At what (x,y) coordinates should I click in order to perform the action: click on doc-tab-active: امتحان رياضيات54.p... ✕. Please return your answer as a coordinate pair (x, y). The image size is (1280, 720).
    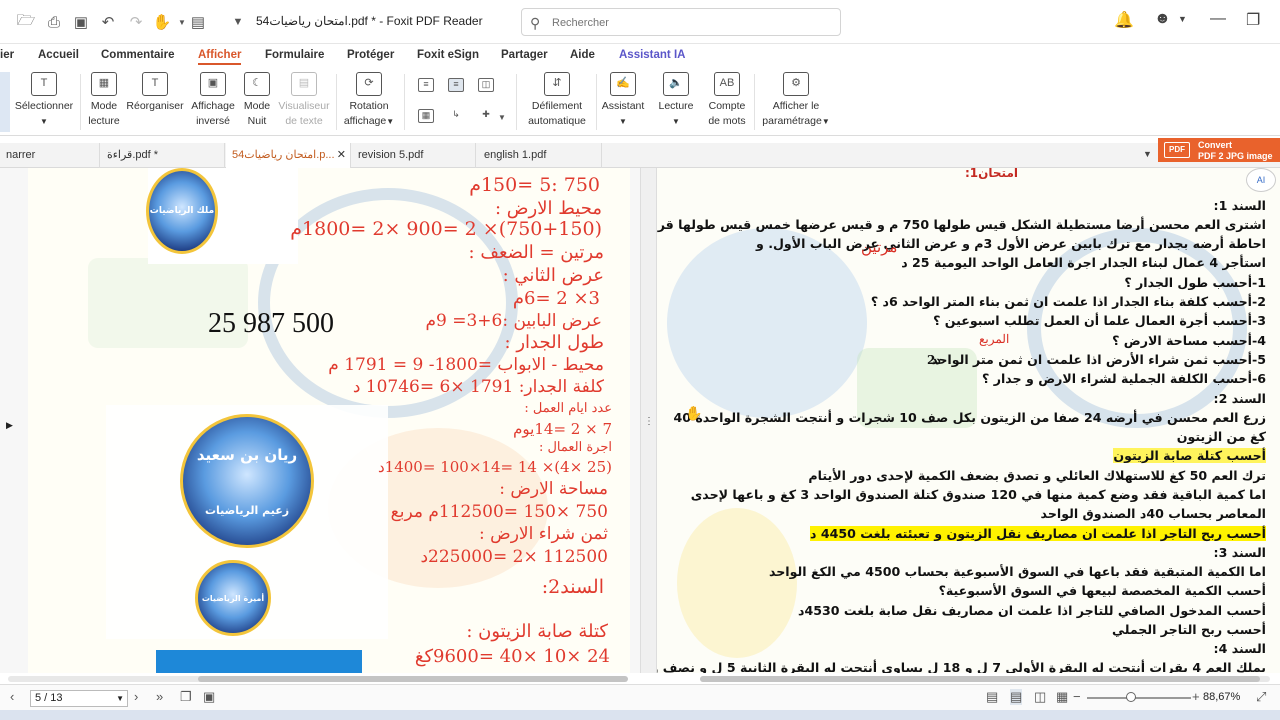
    Looking at the image, I should click on (288, 155).